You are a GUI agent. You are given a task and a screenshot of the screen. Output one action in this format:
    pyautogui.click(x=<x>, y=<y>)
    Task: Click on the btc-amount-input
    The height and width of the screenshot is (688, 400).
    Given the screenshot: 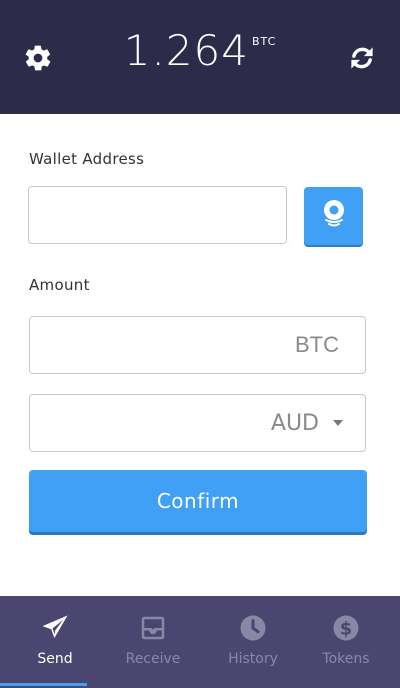 What is the action you would take?
    pyautogui.click(x=197, y=345)
    